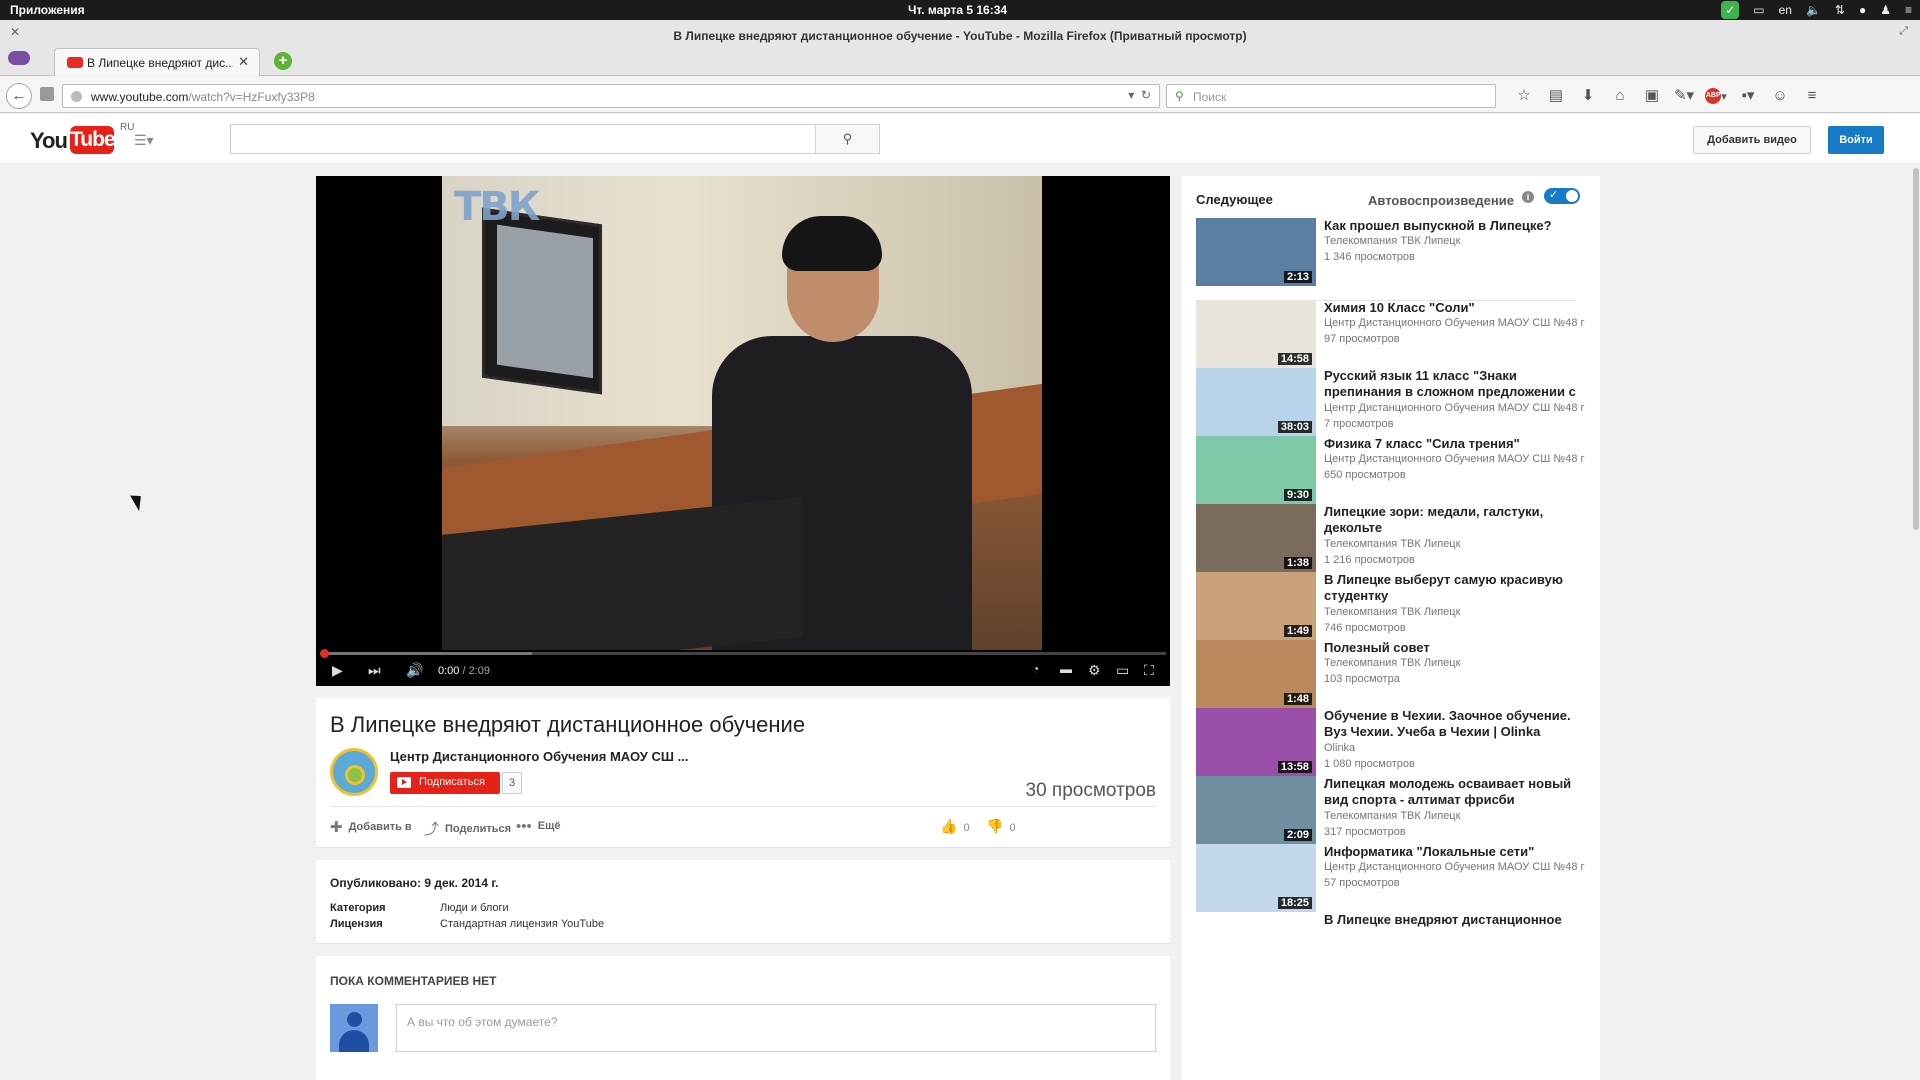 The height and width of the screenshot is (1080, 1920). Describe the element at coordinates (1066, 669) in the screenshot. I see `subtitles-icon: ▬` at that location.